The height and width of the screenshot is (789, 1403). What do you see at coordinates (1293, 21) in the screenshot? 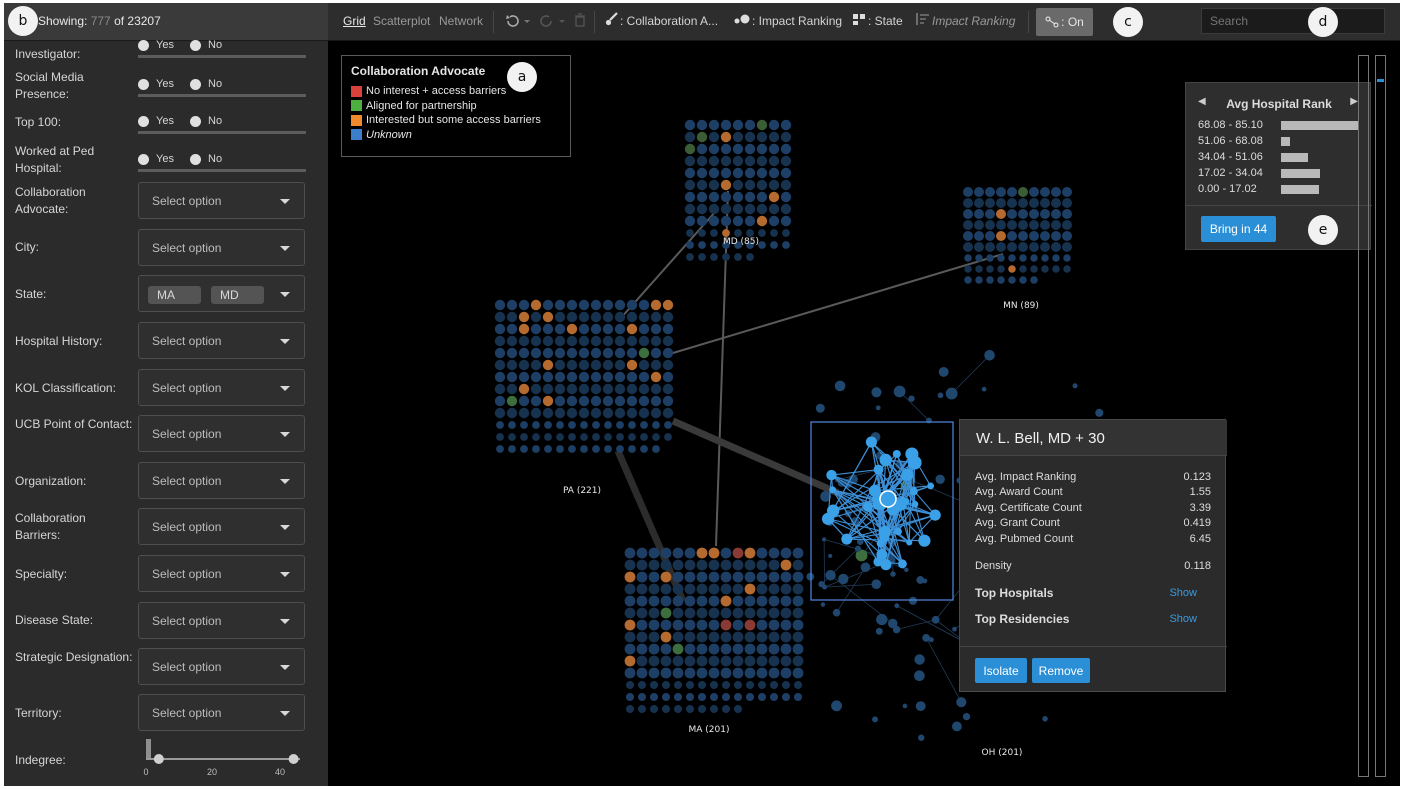
I see `search-input` at bounding box center [1293, 21].